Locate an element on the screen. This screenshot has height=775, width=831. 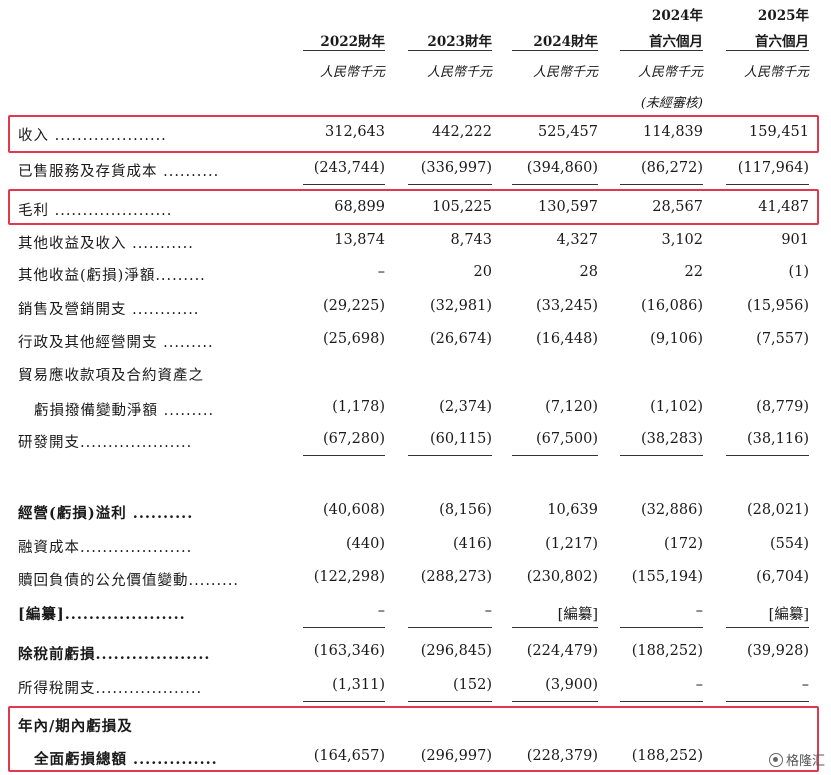
row-value: (26,674) is located at coordinates (460, 339).